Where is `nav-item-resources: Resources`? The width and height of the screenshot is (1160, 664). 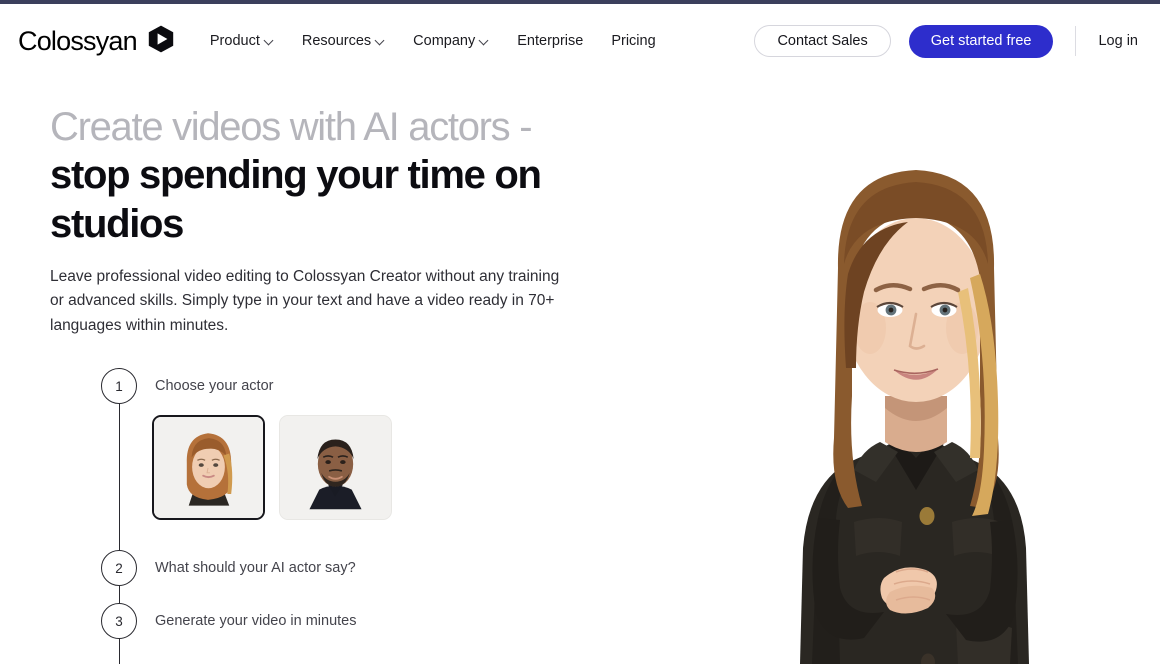
nav-item-resources: Resources is located at coordinates (343, 41).